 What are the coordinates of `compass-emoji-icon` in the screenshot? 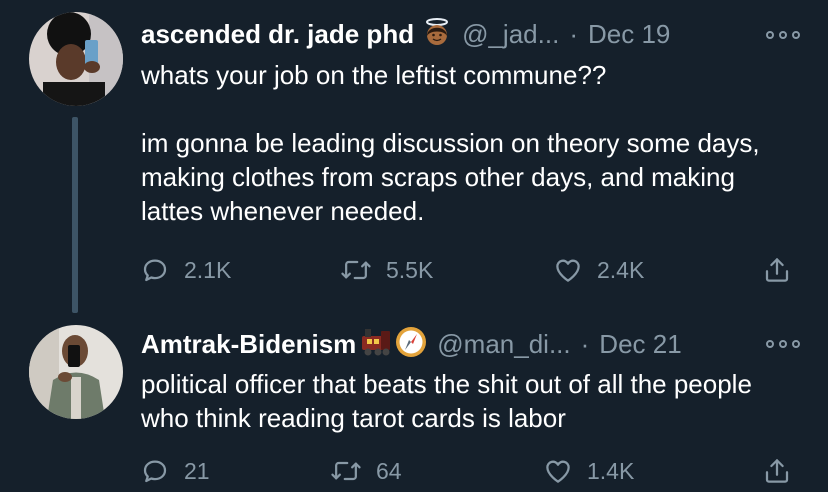 It's located at (411, 344).